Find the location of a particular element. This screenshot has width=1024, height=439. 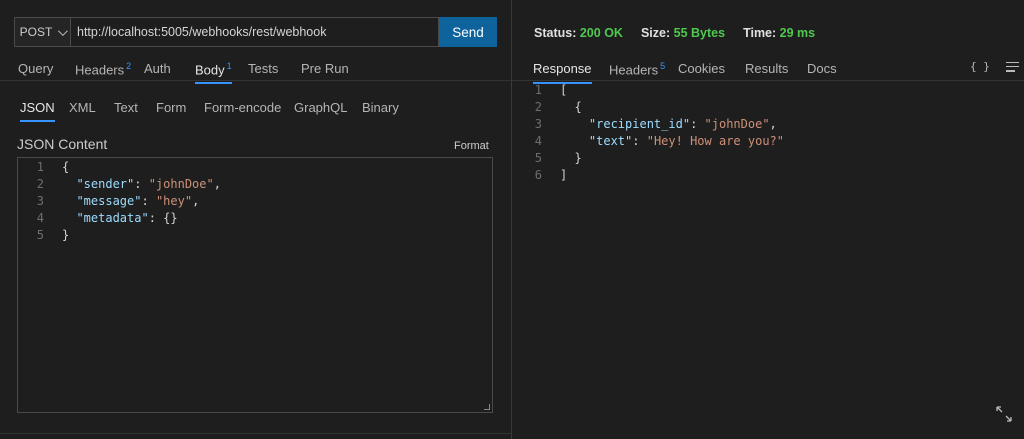

size-info: Size: 55 Bytes is located at coordinates (683, 33).